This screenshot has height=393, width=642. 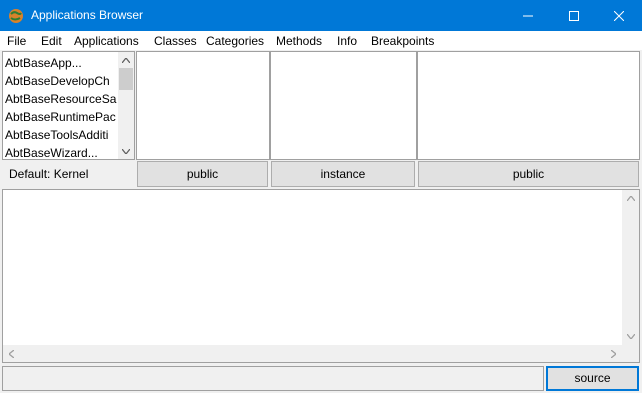 What do you see at coordinates (592, 378) in the screenshot?
I see `source-button: source` at bounding box center [592, 378].